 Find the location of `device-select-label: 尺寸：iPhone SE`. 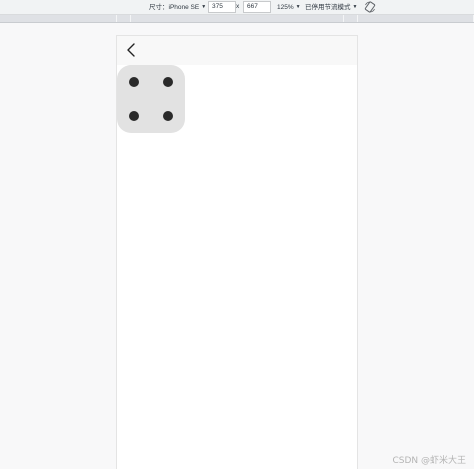

device-select-label: 尺寸：iPhone SE is located at coordinates (174, 7).